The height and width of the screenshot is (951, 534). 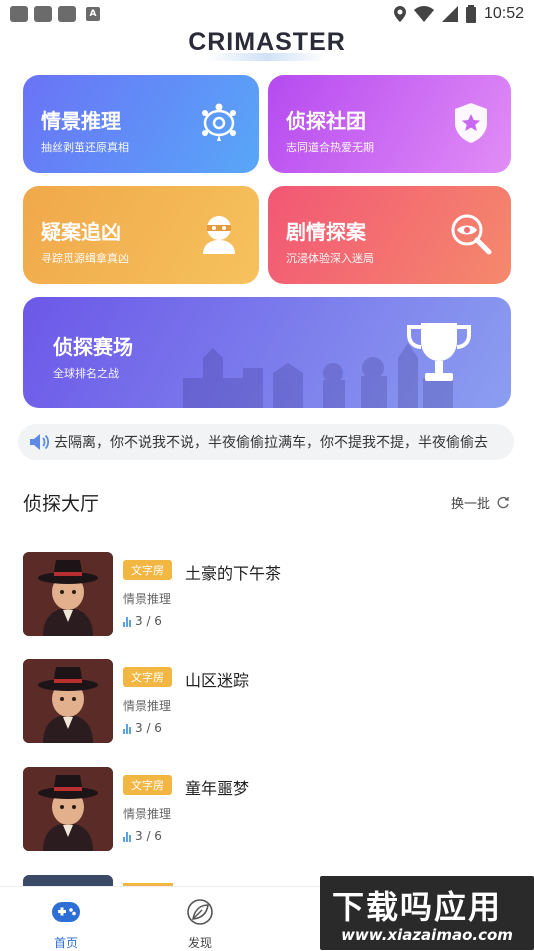 What do you see at coordinates (66, 912) in the screenshot?
I see `gamepad-icon` at bounding box center [66, 912].